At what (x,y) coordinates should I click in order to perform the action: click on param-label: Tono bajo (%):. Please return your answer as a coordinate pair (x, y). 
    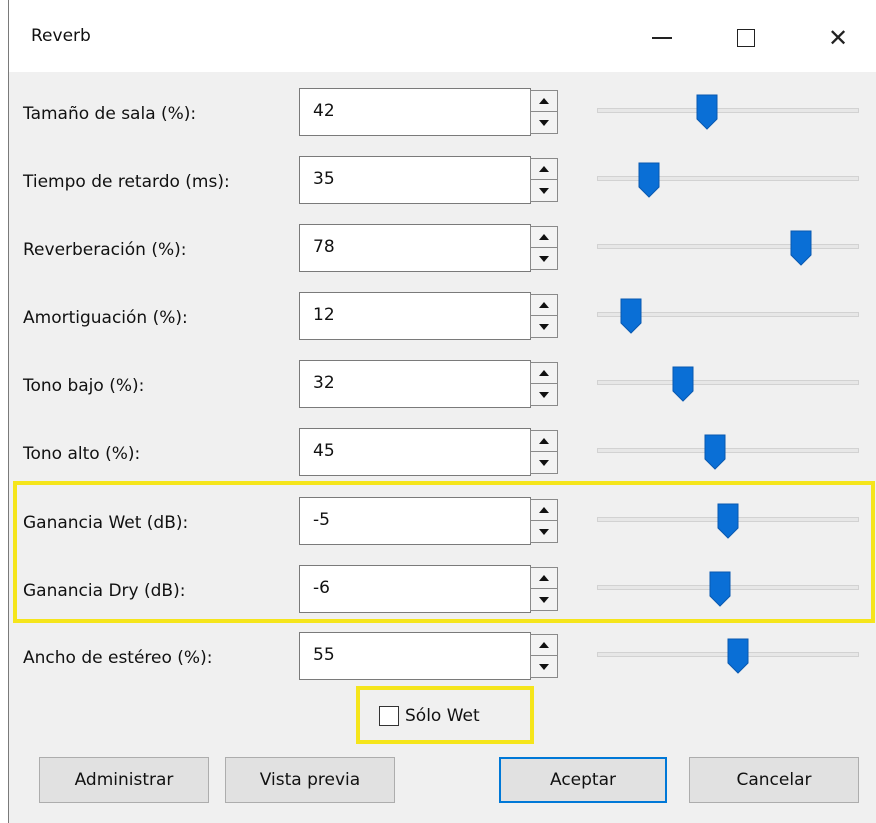
    Looking at the image, I should click on (84, 386).